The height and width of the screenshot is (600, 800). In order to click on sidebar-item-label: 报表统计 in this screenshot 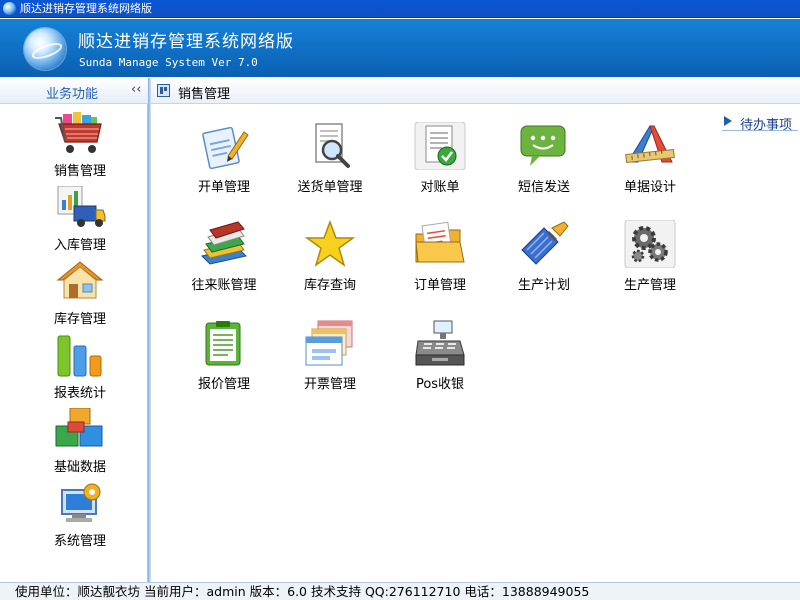, I will do `click(79, 393)`.